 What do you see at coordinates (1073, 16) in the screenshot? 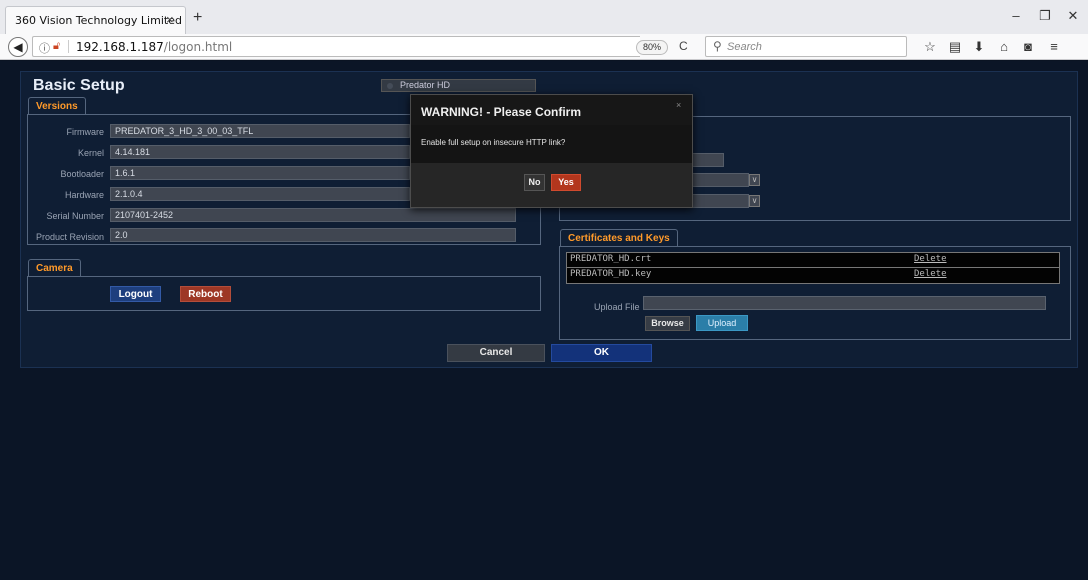
I see `close-window-icon: ✕` at bounding box center [1073, 16].